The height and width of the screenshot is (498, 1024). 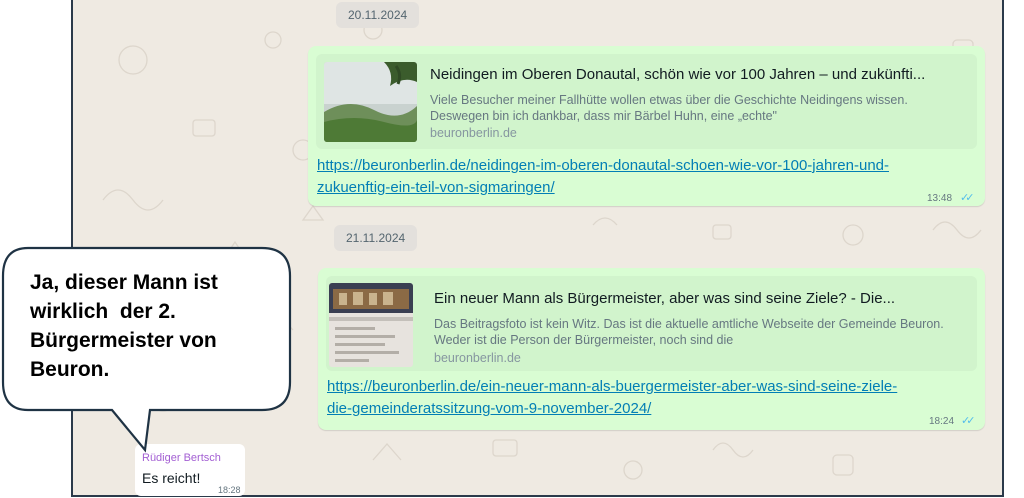 What do you see at coordinates (940, 198) in the screenshot?
I see `message-timestamp: 13:48` at bounding box center [940, 198].